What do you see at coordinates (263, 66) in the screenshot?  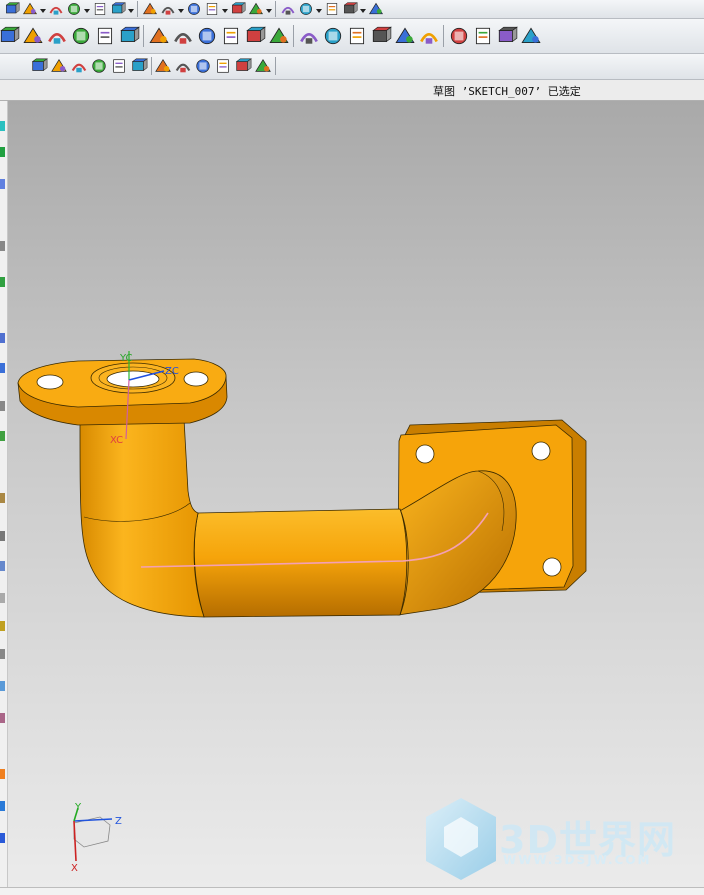 I see `box-small-icon` at bounding box center [263, 66].